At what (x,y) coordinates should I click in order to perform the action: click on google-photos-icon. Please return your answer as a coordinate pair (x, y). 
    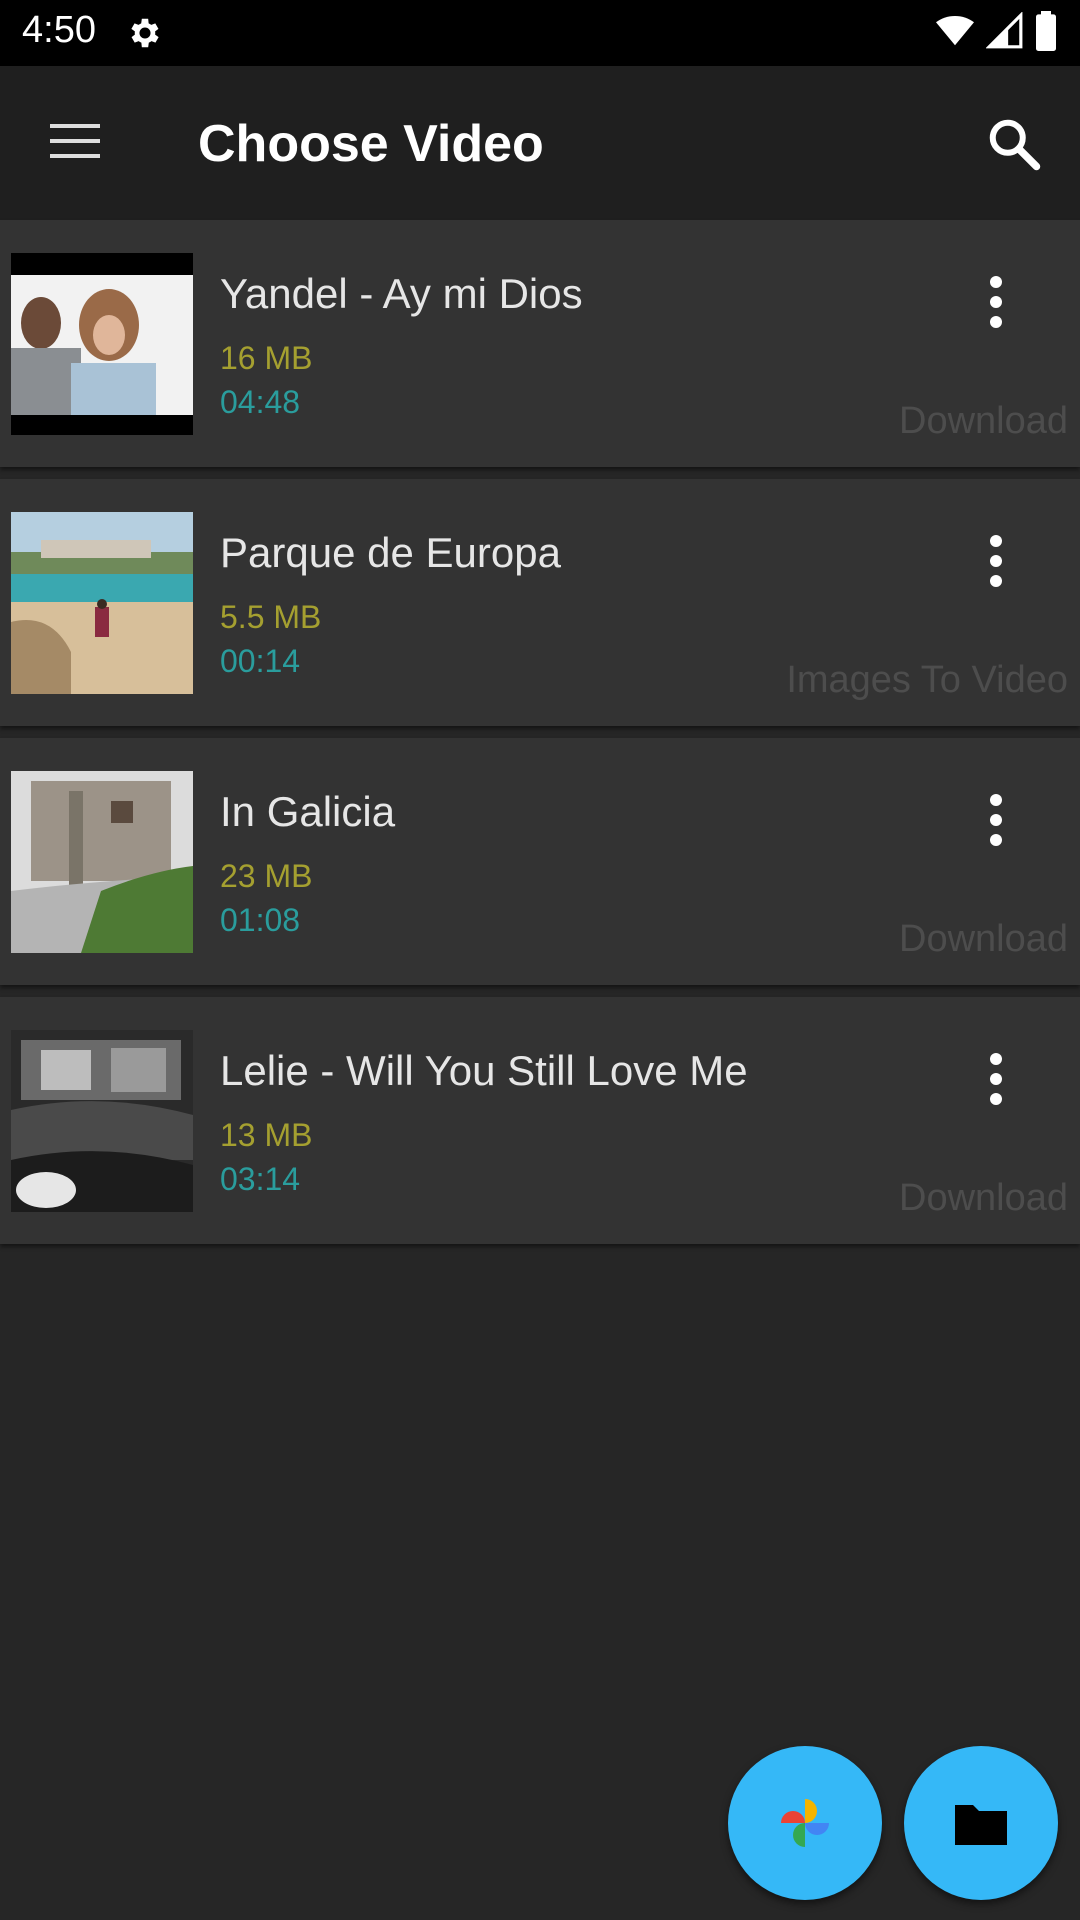
    Looking at the image, I should click on (805, 1823).